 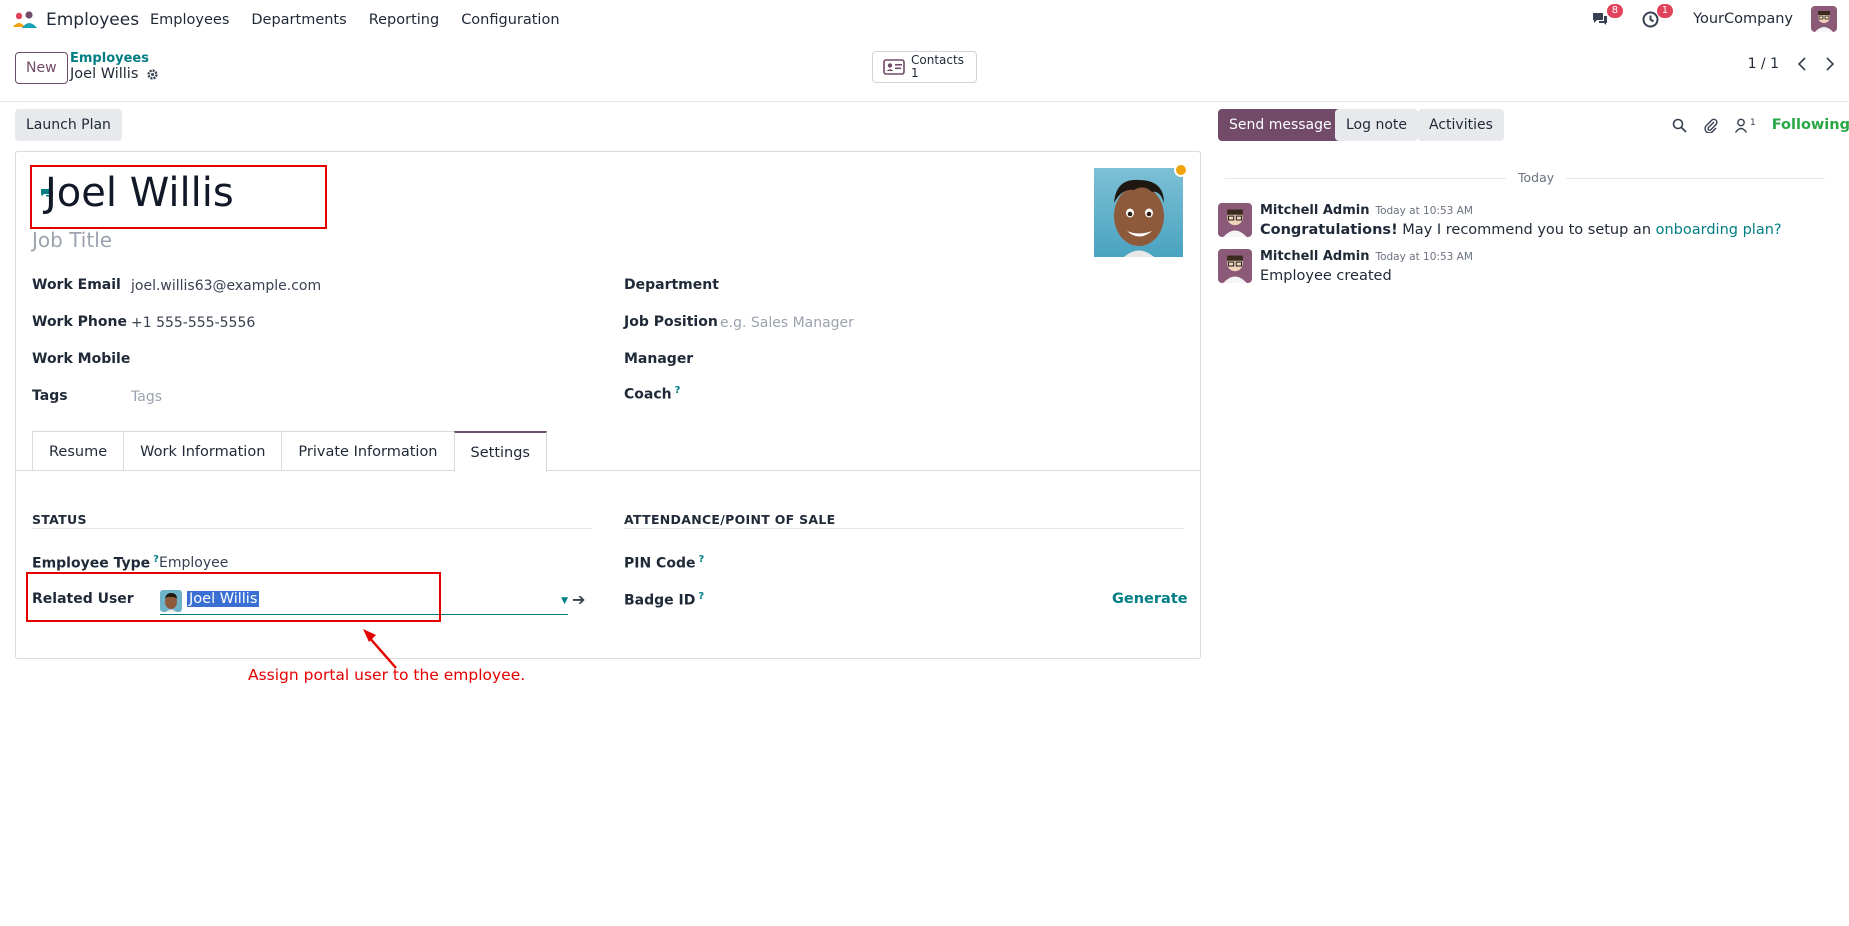 What do you see at coordinates (178, 197) in the screenshot?
I see `name-highlight-box` at bounding box center [178, 197].